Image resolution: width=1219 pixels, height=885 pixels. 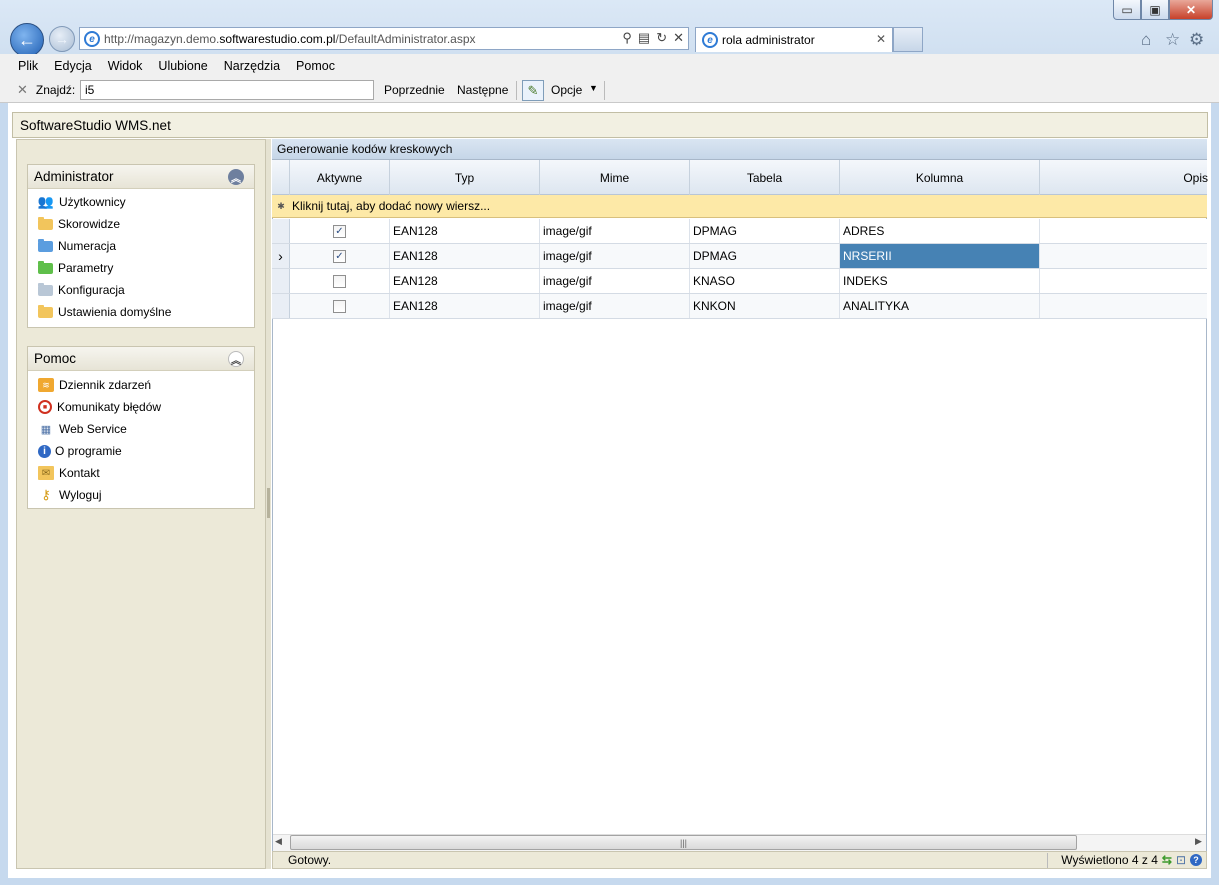 I want to click on nav-item-parametry: Parametry, so click(x=141, y=268).